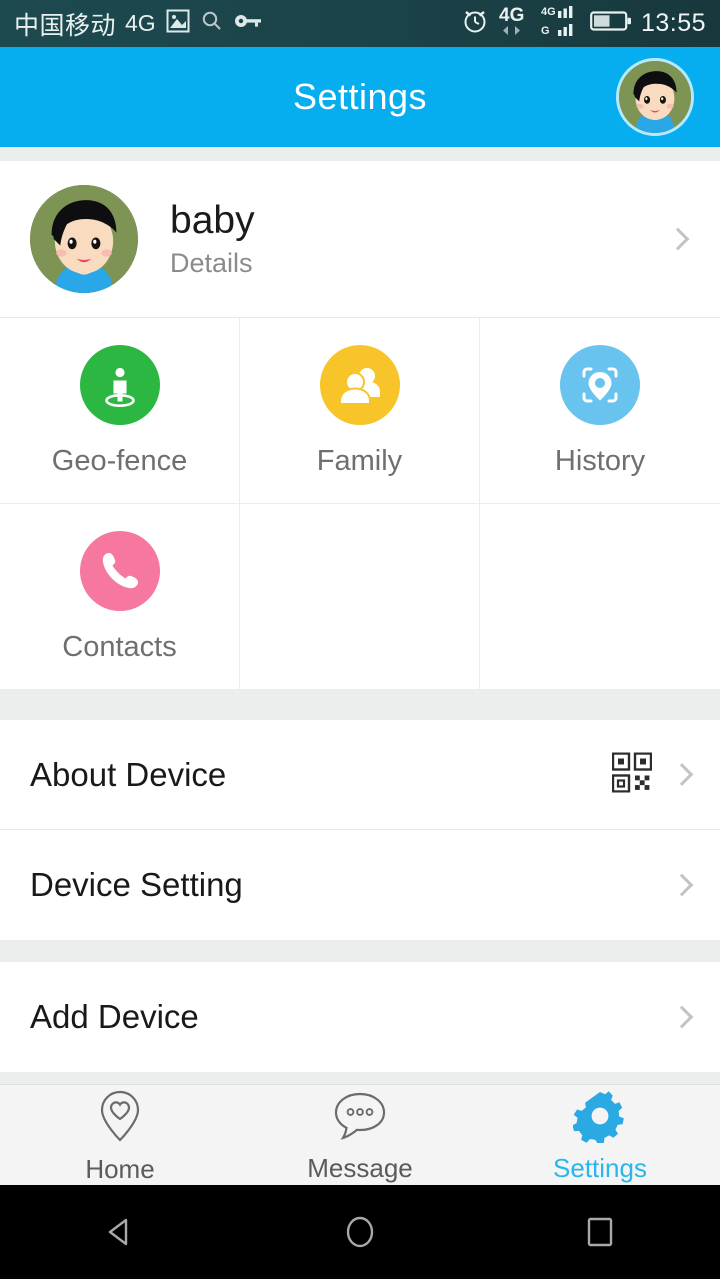  I want to click on settings-group-2: Add Device, so click(360, 1017).